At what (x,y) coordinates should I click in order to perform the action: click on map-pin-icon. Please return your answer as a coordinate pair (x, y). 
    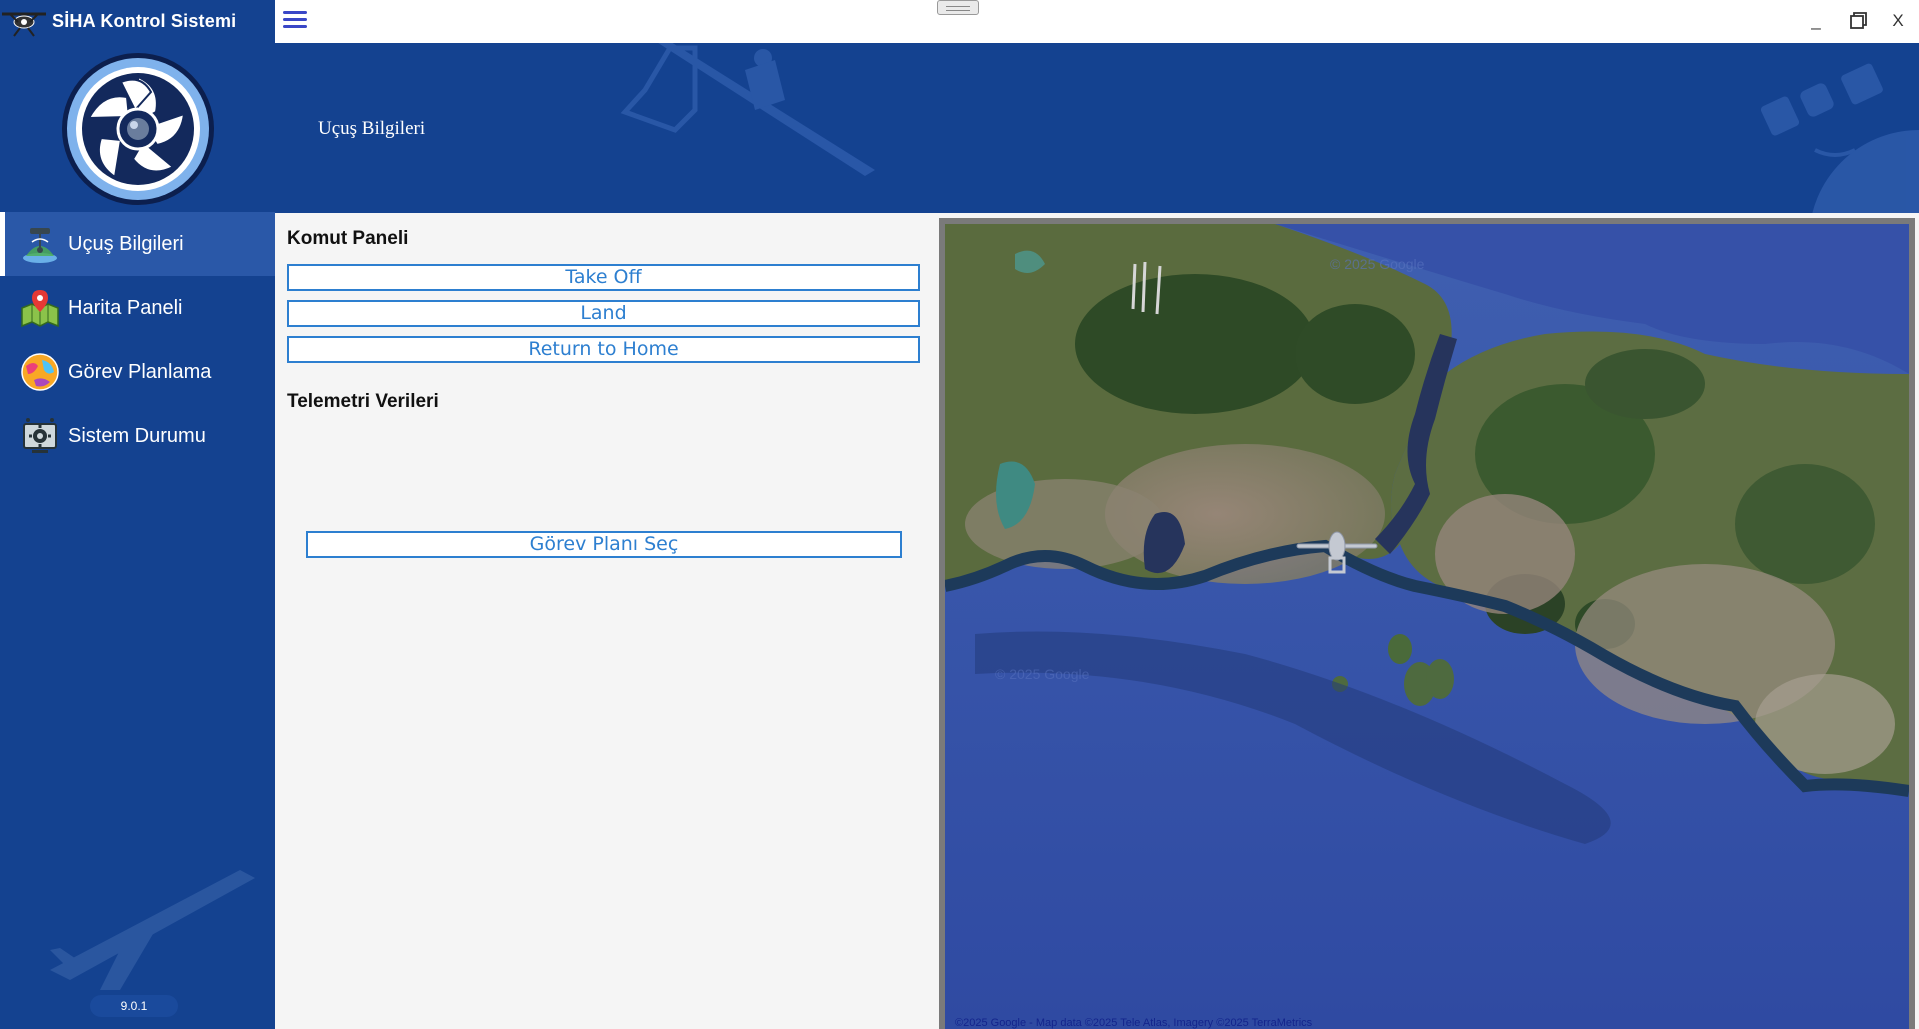
    Looking at the image, I should click on (40, 309).